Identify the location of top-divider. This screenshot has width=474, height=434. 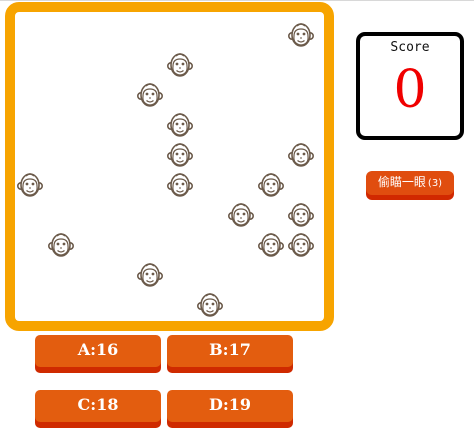
(237, 0).